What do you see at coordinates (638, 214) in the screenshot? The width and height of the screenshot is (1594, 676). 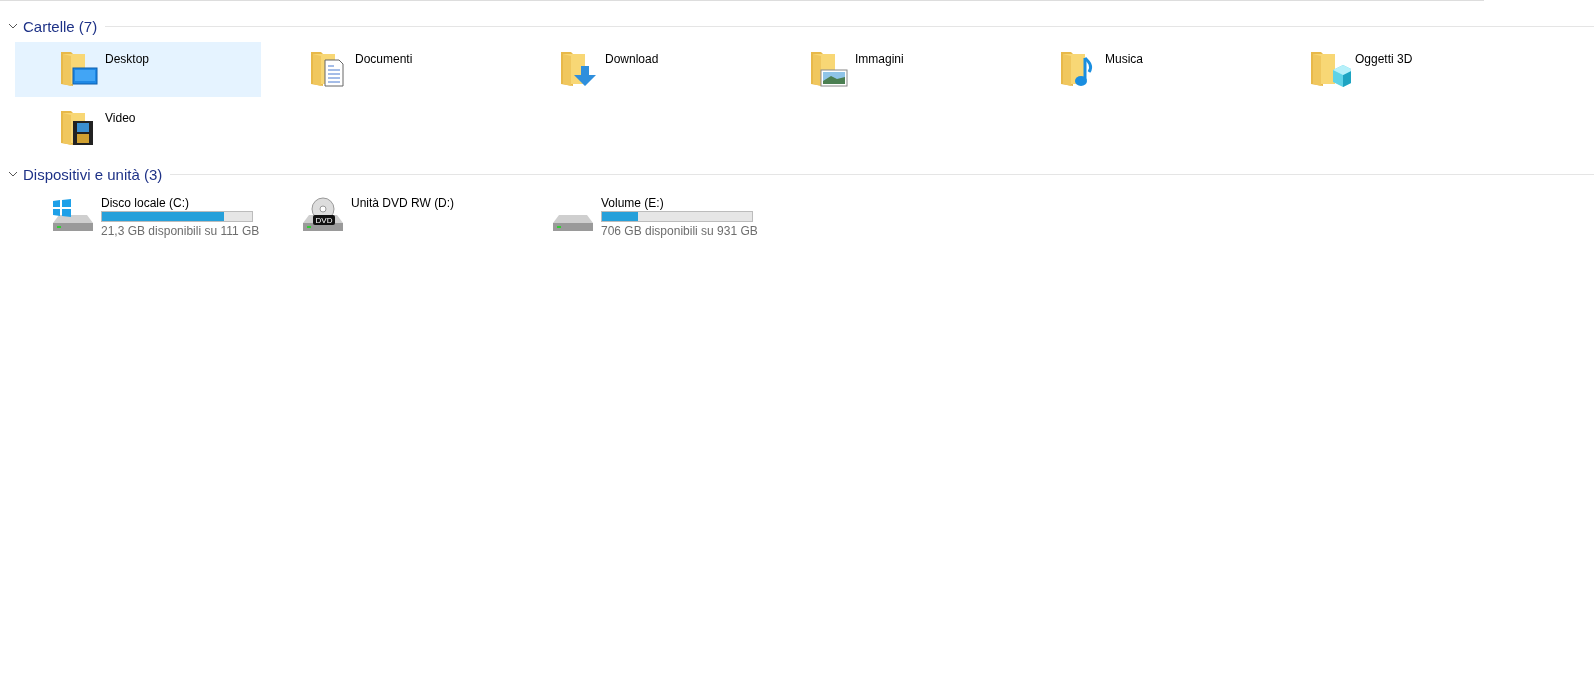 I see `drive-item: Volume (E:) 706 GB disponibili su 931 GB` at bounding box center [638, 214].